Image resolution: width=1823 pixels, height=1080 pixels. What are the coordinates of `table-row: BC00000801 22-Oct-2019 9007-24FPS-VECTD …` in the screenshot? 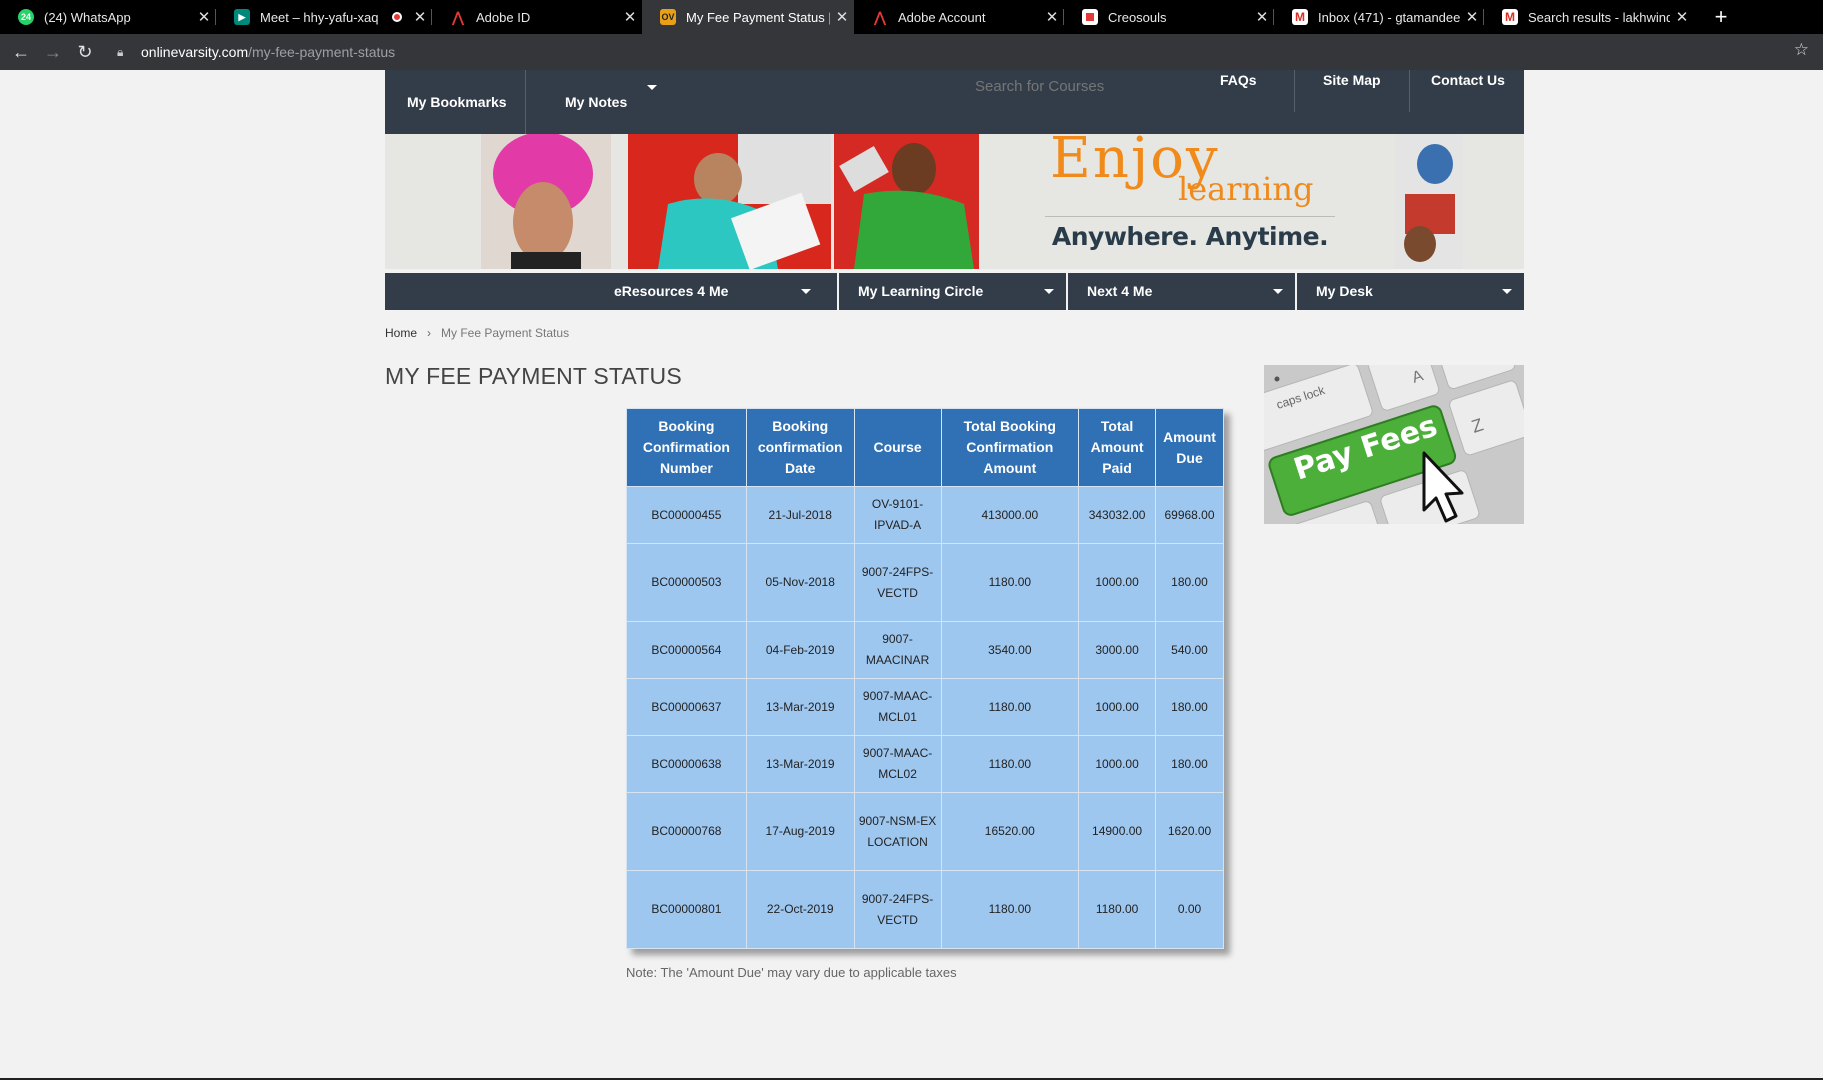 It's located at (925, 909).